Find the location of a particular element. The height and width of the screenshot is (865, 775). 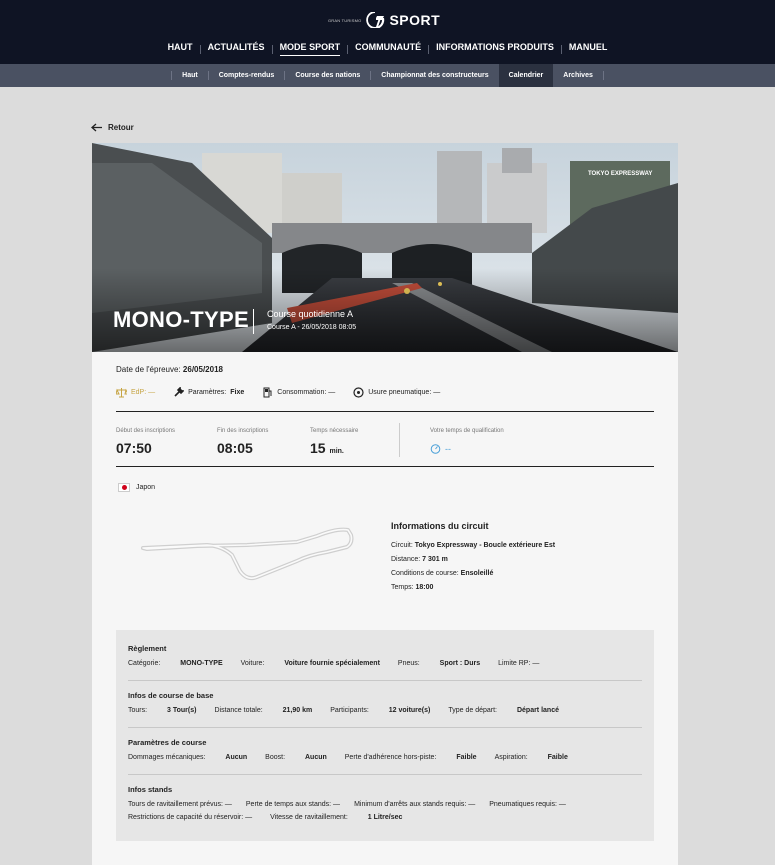

subnav-course-des-nations: Course des nations is located at coordinates (327, 75).